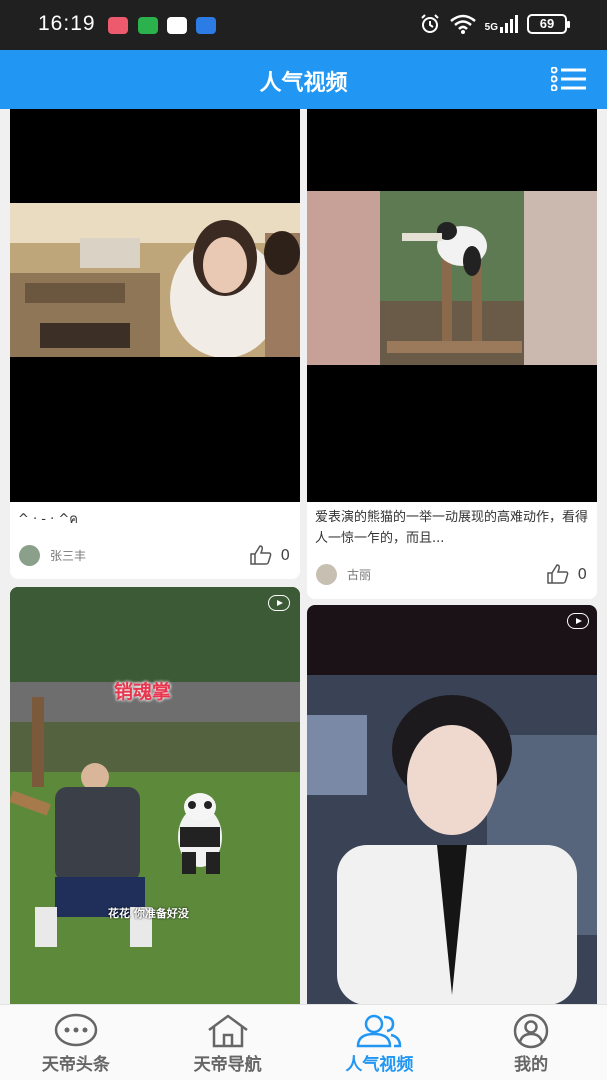 This screenshot has width=607, height=1080. Describe the element at coordinates (359, 575) in the screenshot. I see `author-name: 古丽` at that location.